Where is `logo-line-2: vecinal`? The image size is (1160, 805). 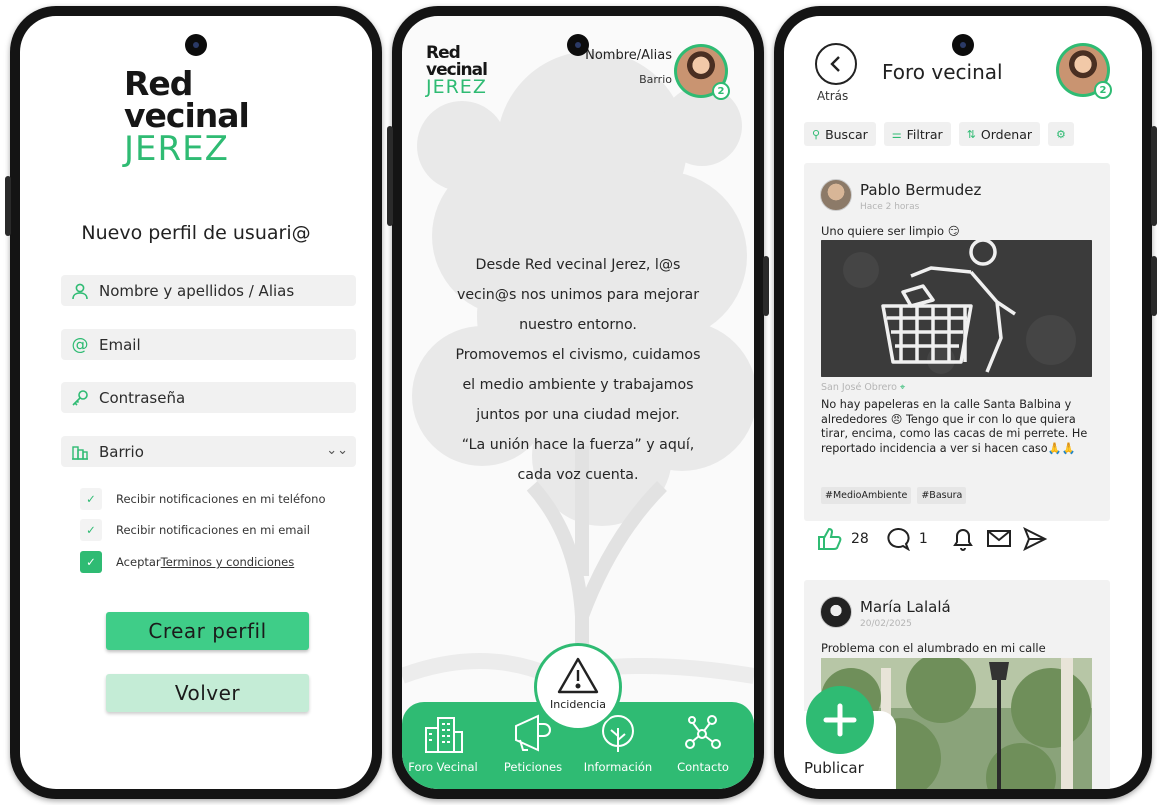 logo-line-2: vecinal is located at coordinates (187, 116).